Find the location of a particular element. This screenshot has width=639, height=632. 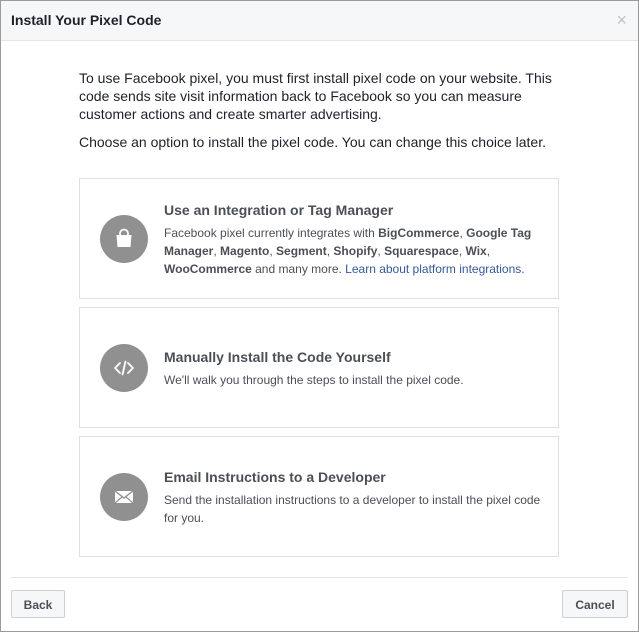

dialog-title: Install Your Pixel Code is located at coordinates (86, 20).